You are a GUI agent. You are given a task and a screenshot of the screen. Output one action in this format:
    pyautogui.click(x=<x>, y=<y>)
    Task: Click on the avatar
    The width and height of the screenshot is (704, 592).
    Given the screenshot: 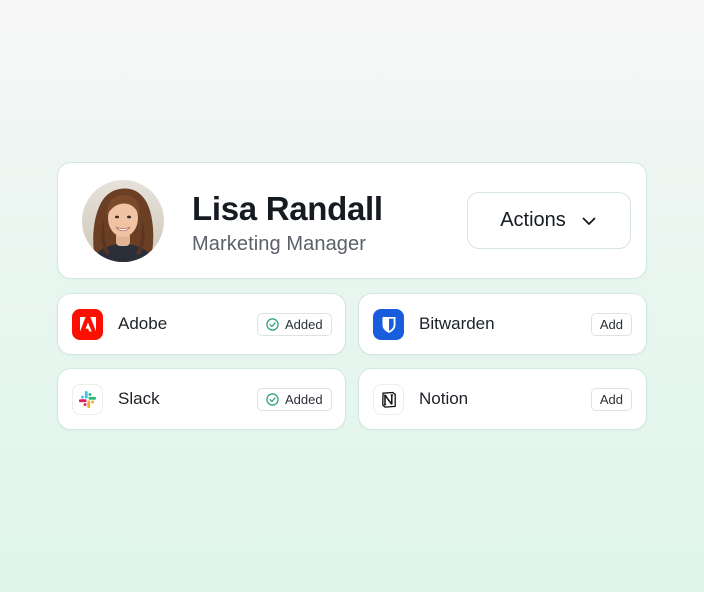 What is the action you would take?
    pyautogui.click(x=123, y=221)
    